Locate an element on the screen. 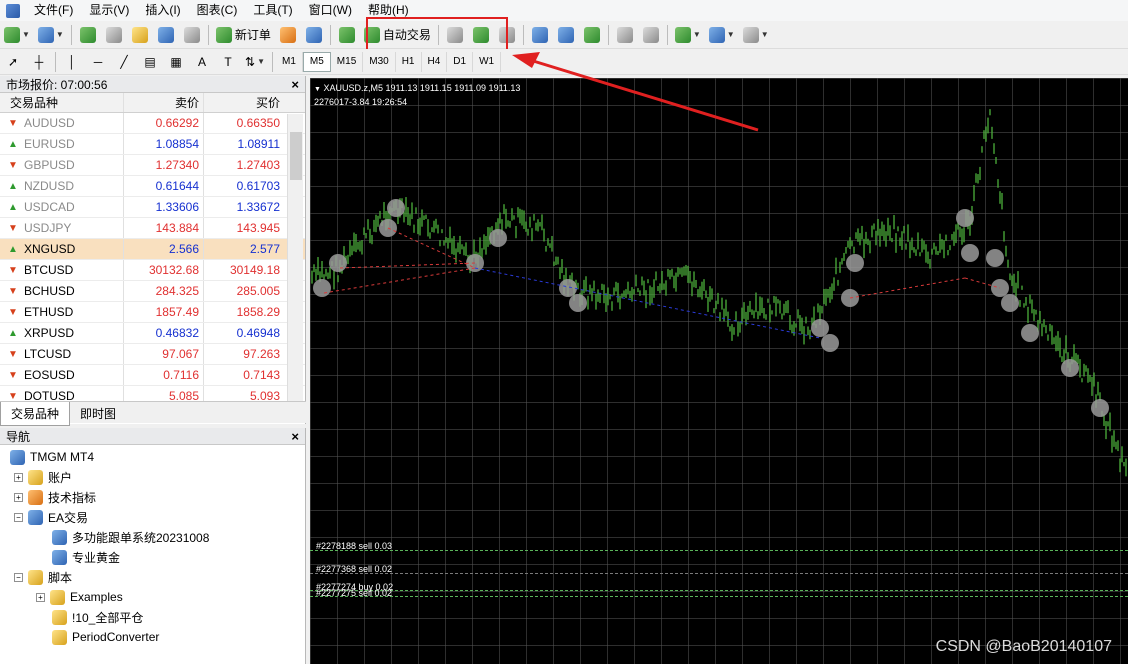  line-chart-button is located at coordinates (507, 35).